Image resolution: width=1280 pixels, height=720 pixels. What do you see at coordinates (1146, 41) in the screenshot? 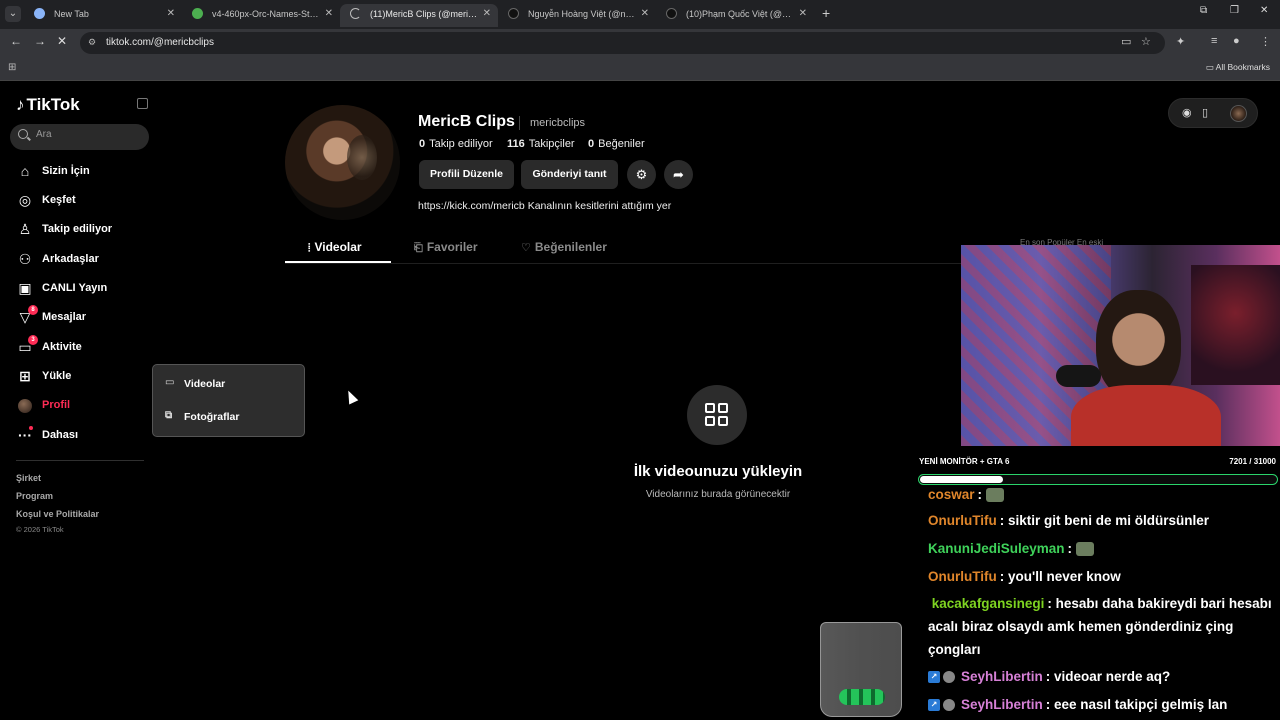
I see `bookmark-star-icon: ☆` at bounding box center [1146, 41].